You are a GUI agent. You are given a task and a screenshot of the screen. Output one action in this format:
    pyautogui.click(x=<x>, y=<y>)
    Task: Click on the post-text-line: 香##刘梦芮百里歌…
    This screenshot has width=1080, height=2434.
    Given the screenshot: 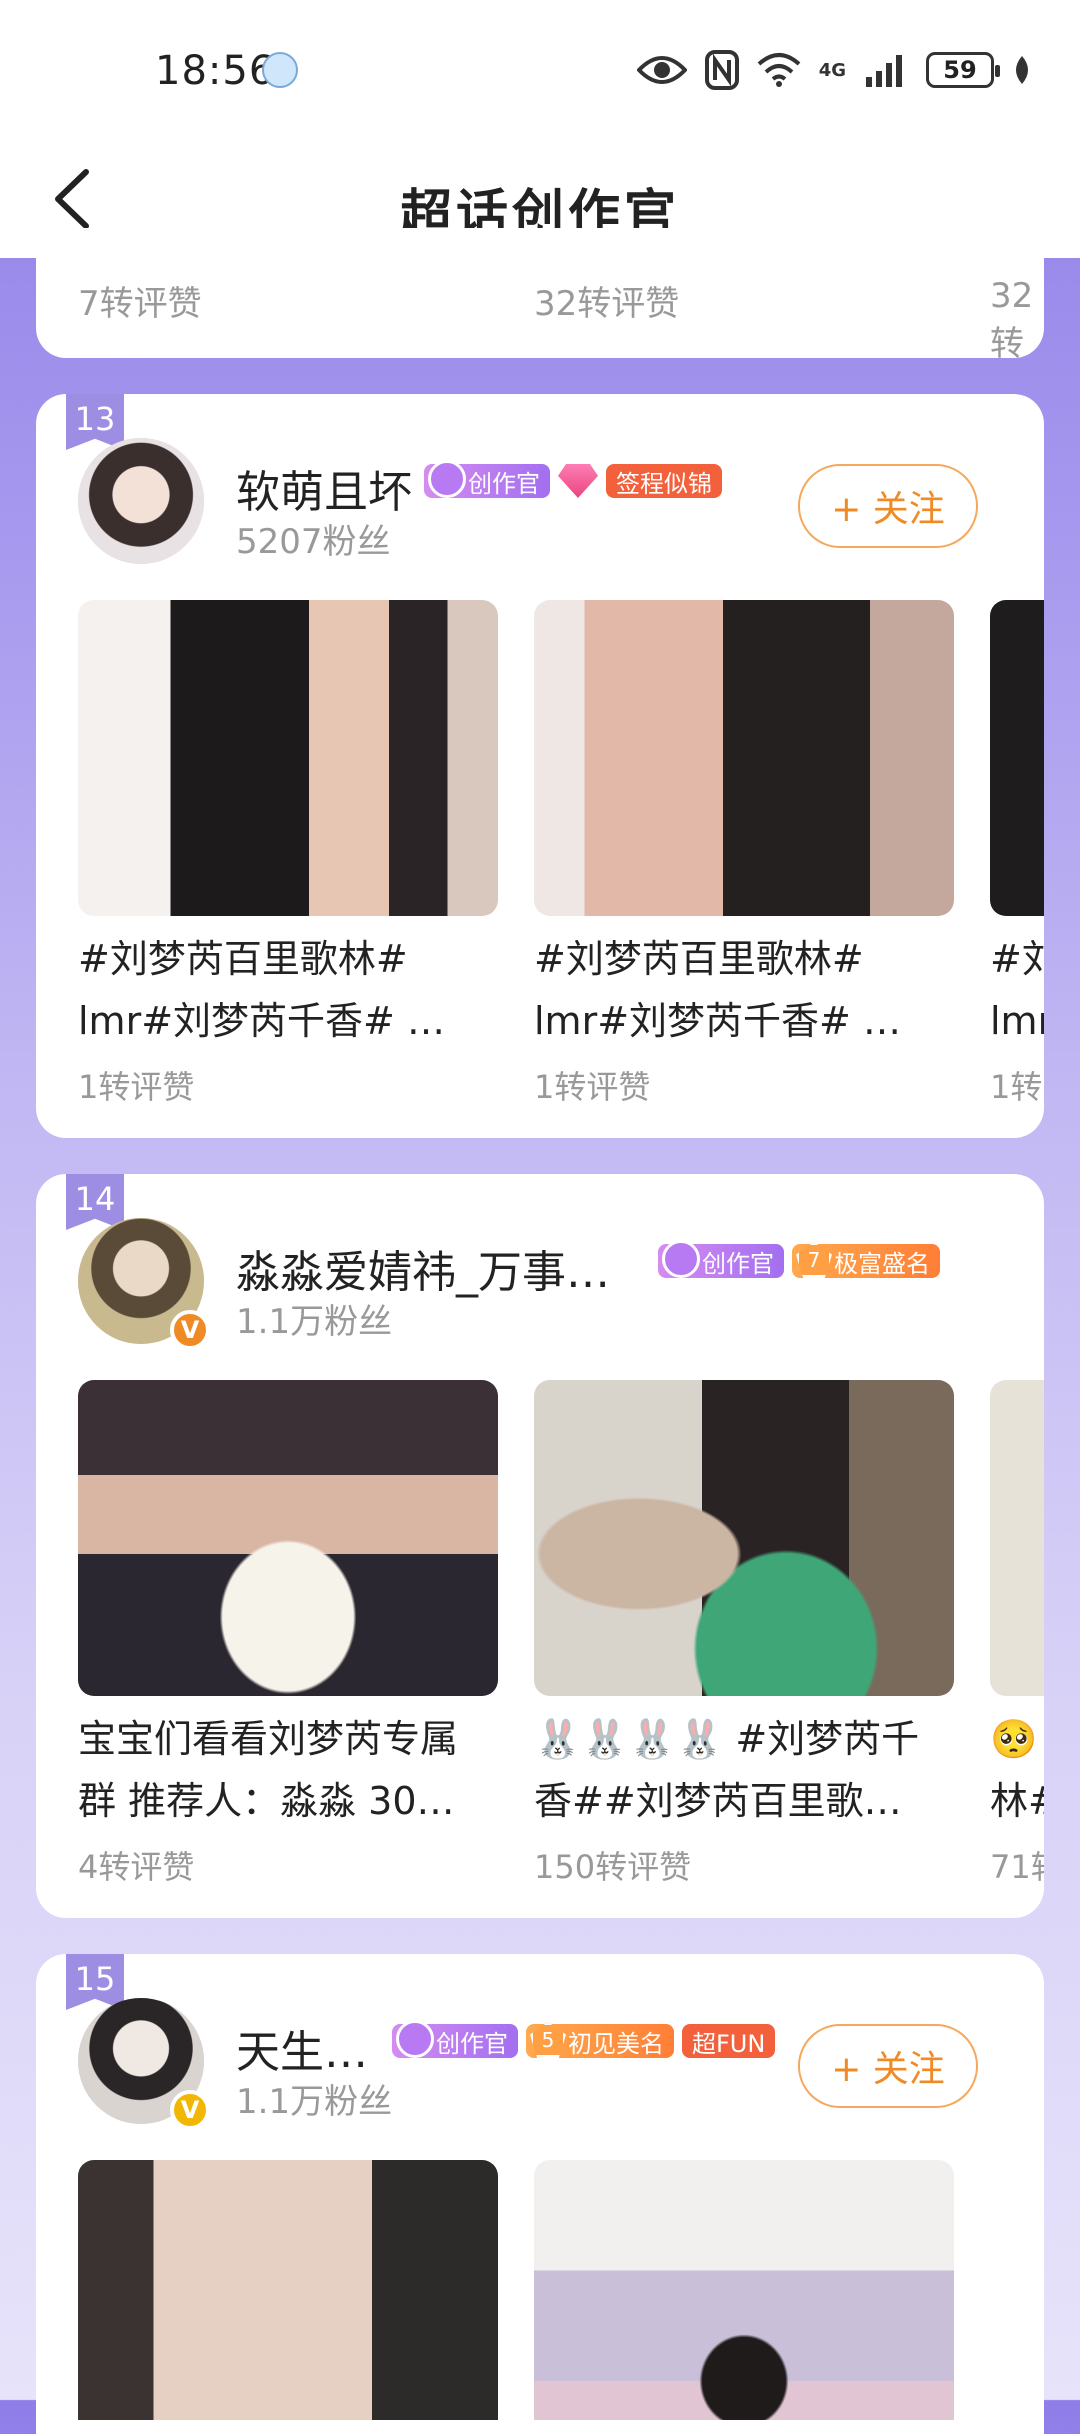 What is the action you would take?
    pyautogui.click(x=718, y=1801)
    